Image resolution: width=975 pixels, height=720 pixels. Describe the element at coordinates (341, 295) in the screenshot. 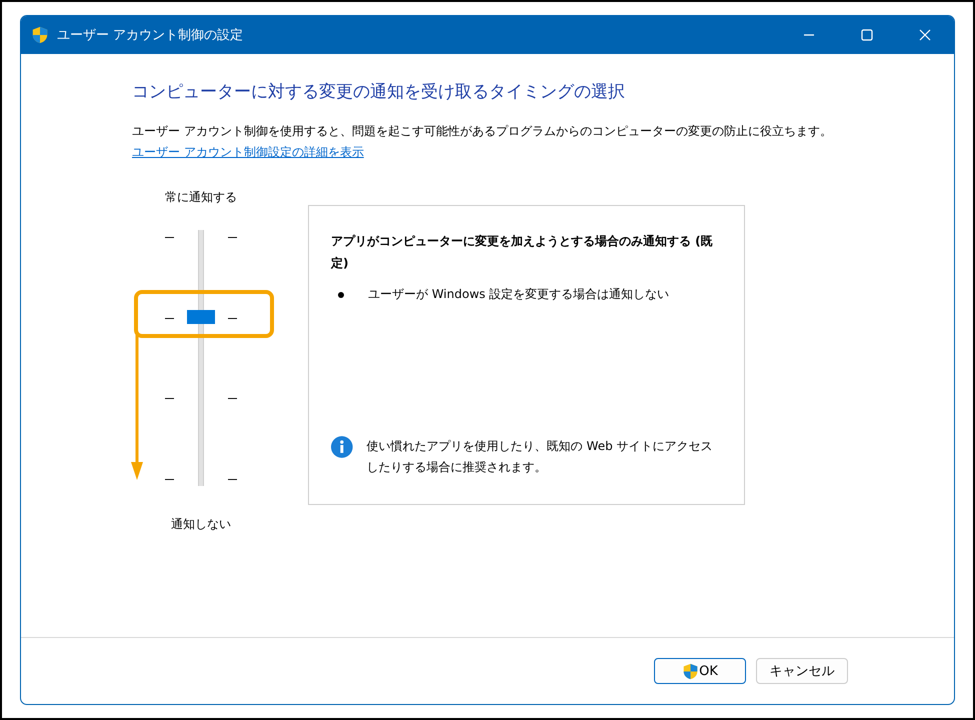

I see `bullet-icon` at that location.